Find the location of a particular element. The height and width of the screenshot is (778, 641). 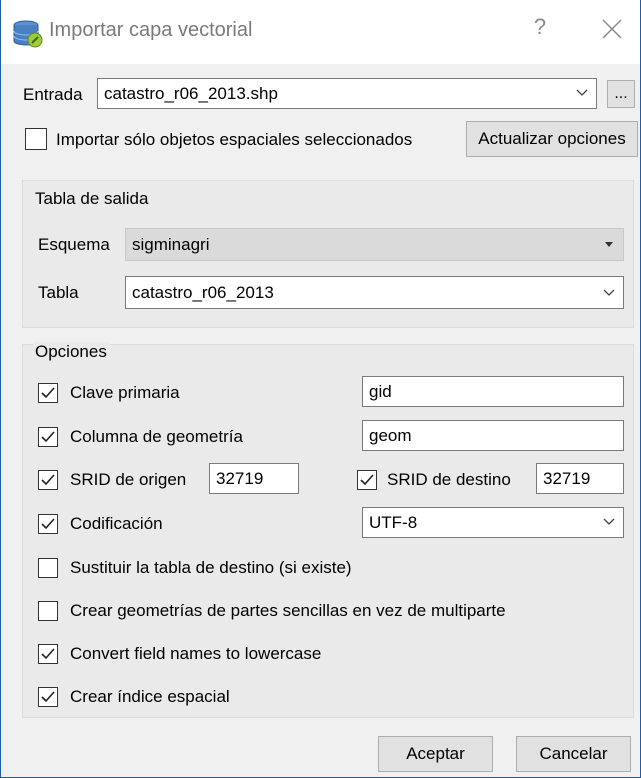

title-bar: Importar capa vectorial ? is located at coordinates (320, 32).